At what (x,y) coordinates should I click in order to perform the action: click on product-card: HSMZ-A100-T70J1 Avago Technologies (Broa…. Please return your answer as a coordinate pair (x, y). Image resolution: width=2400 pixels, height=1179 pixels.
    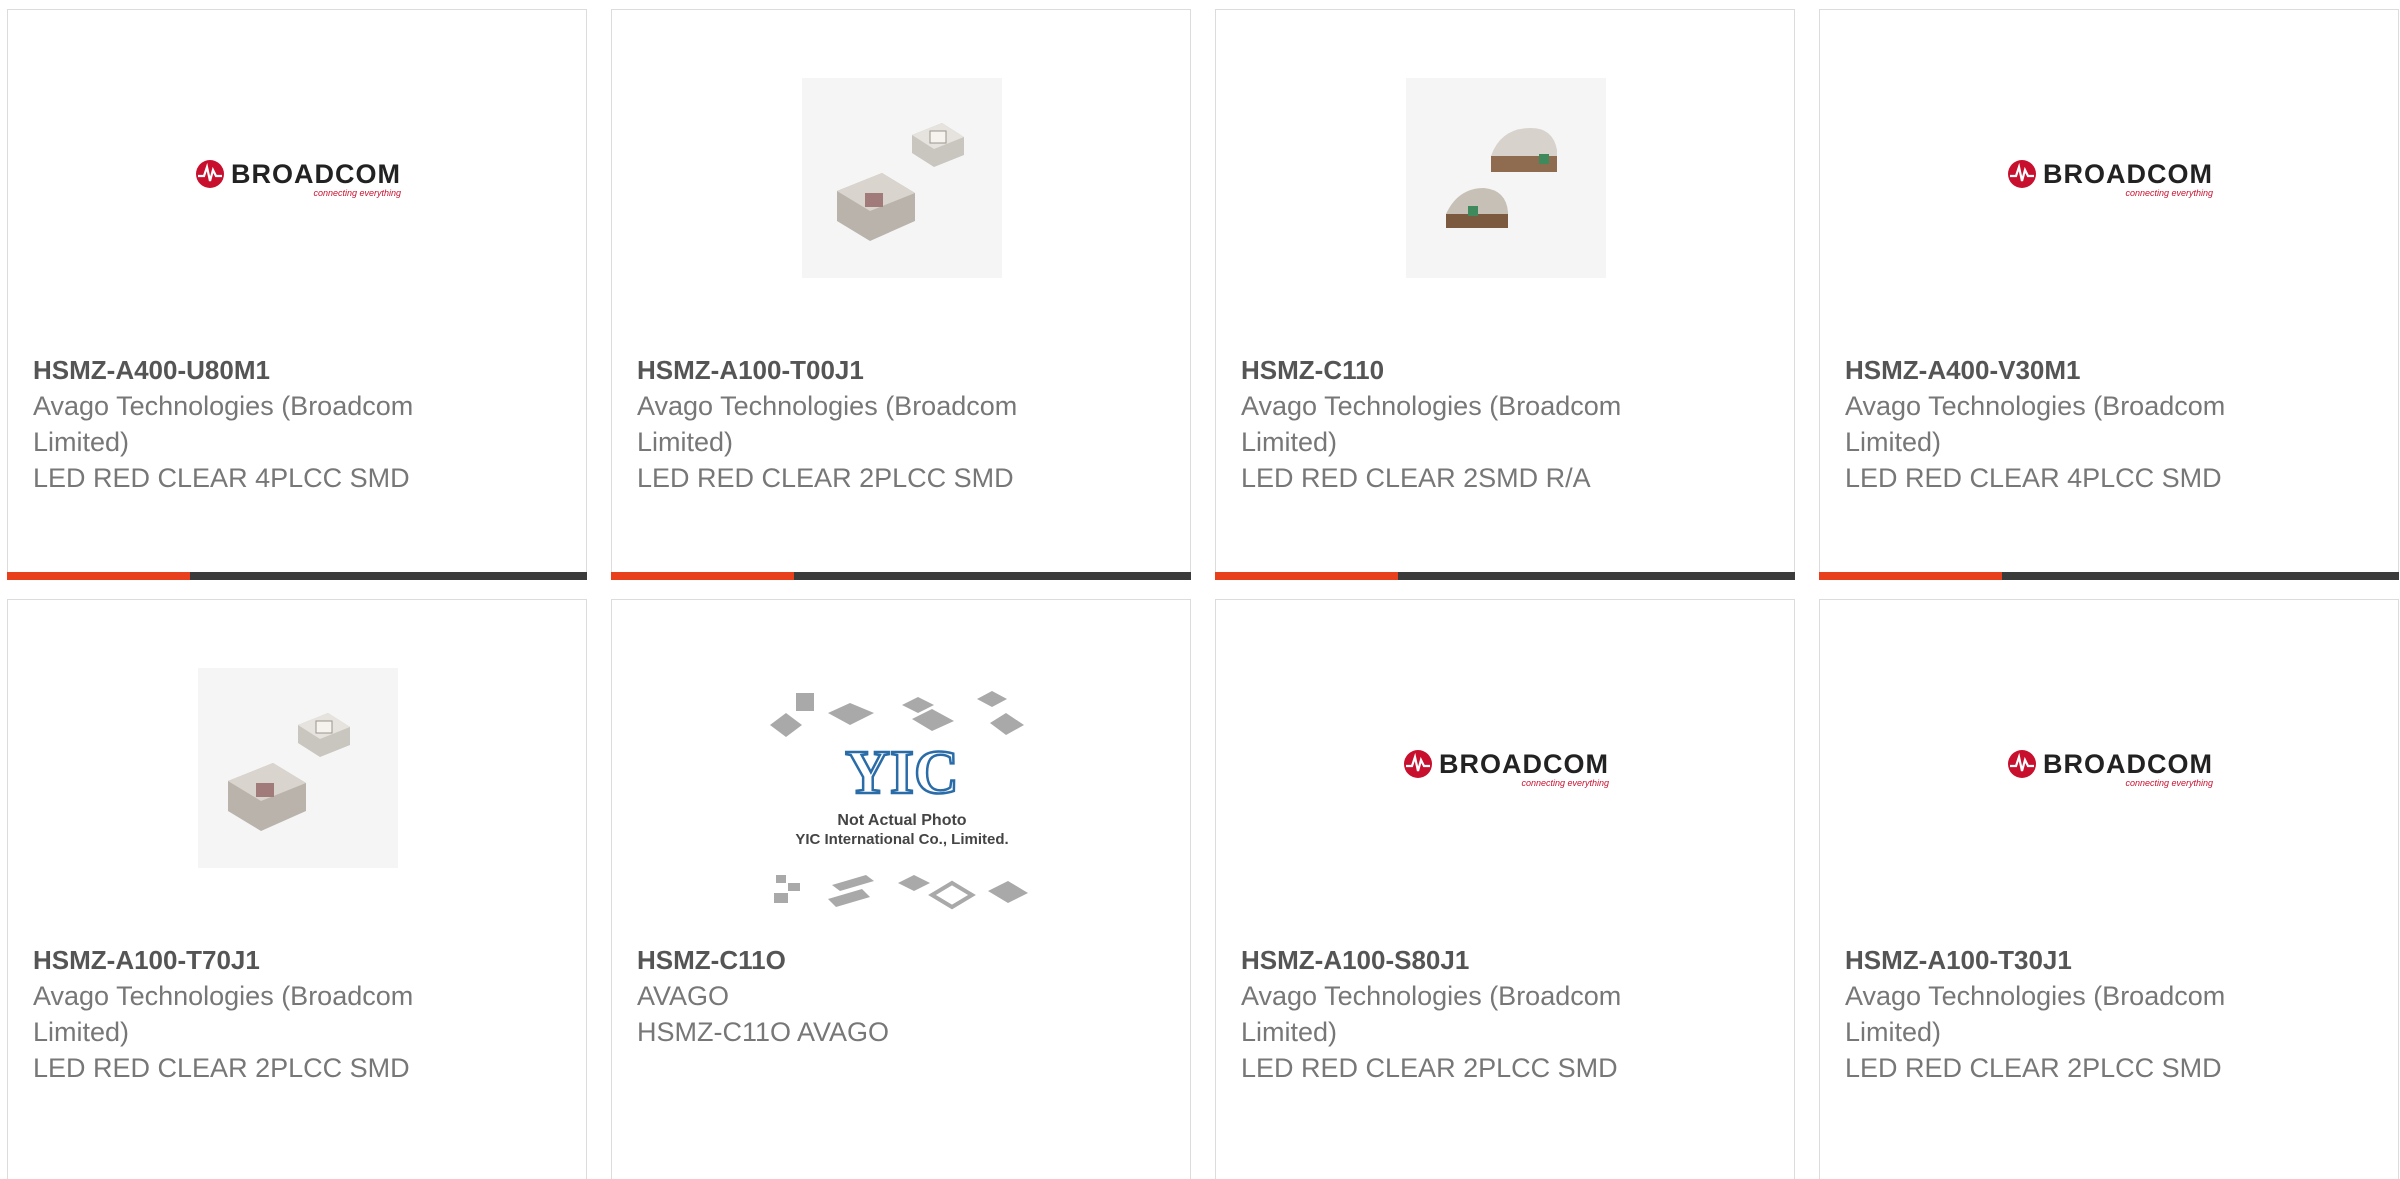
    Looking at the image, I should click on (297, 889).